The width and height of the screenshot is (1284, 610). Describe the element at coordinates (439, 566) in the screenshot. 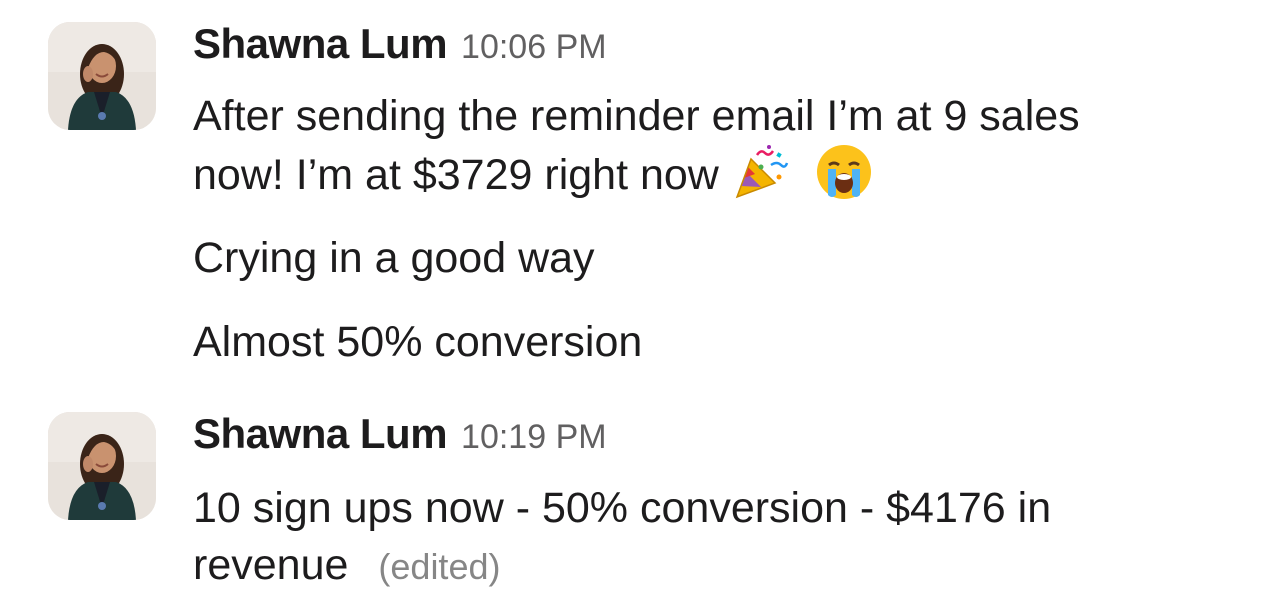

I see `edited-label: (edited)` at that location.